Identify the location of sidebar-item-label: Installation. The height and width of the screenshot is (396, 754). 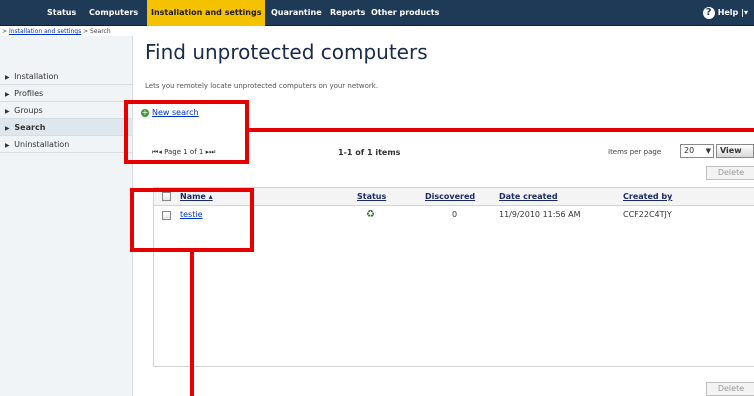
(36, 76).